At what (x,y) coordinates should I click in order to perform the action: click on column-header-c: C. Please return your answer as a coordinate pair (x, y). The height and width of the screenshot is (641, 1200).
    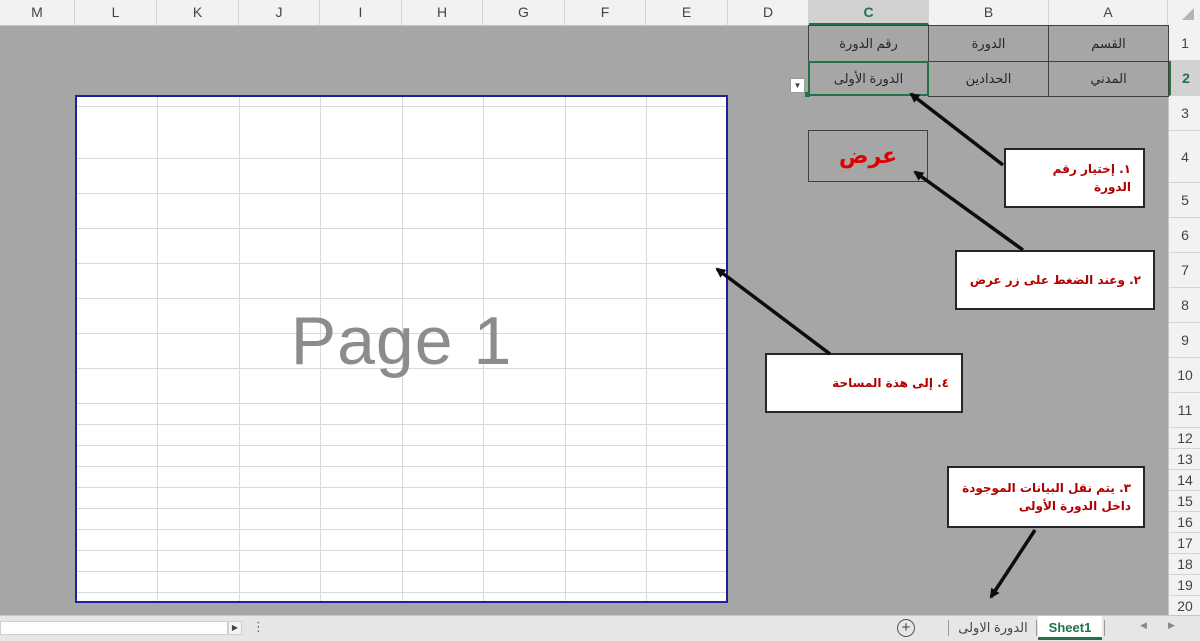
    Looking at the image, I should click on (869, 12).